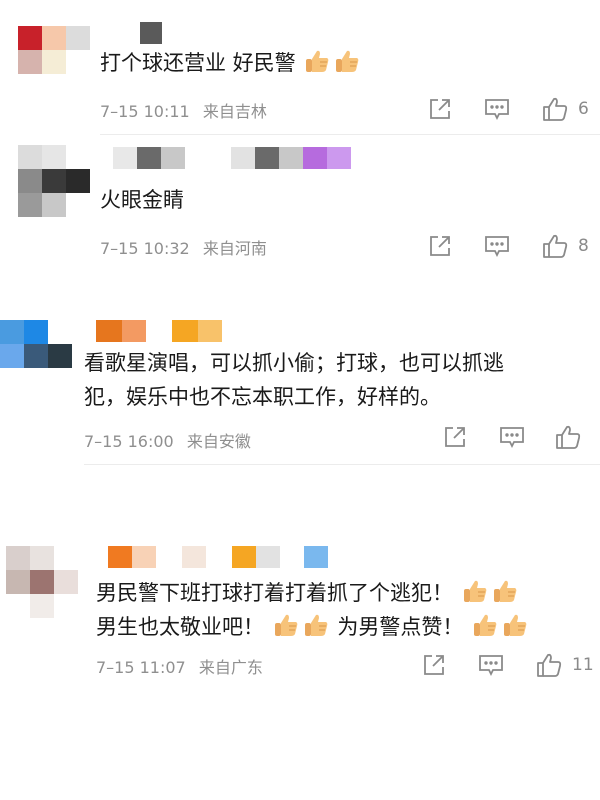 This screenshot has height=800, width=600. I want to click on comment-text: 打个球还营业 好民警, so click(231, 63).